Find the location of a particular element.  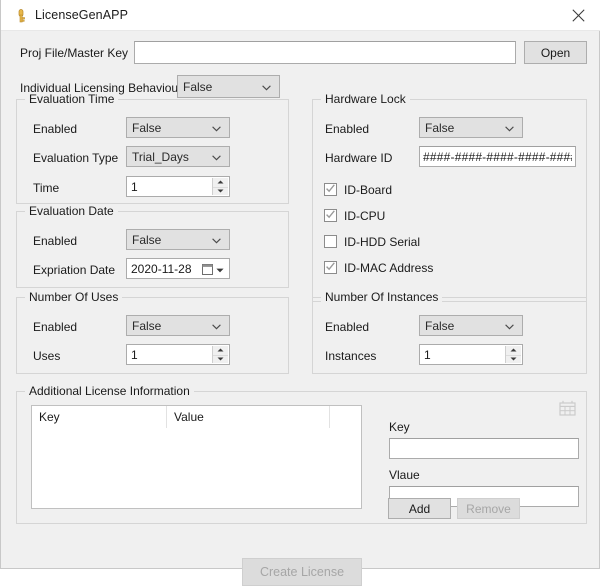

table-header-row: Key Value is located at coordinates (196, 417).